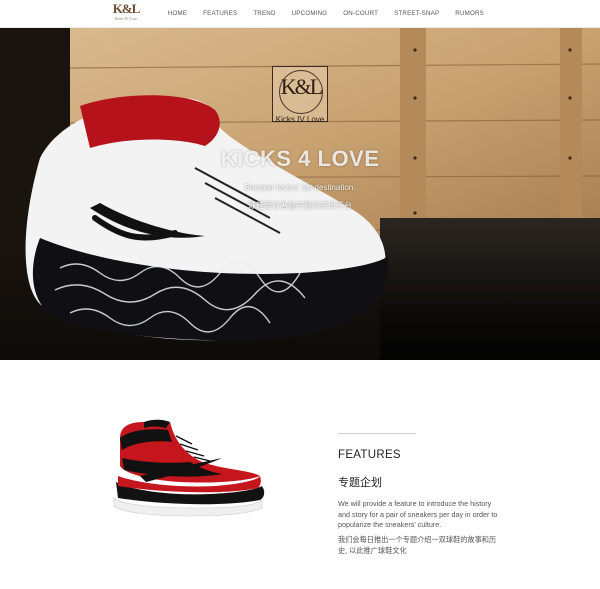 Image resolution: width=600 pixels, height=589 pixels. Describe the element at coordinates (300, 158) in the screenshot. I see `hero-title: KICKS 4 LOVE` at that location.